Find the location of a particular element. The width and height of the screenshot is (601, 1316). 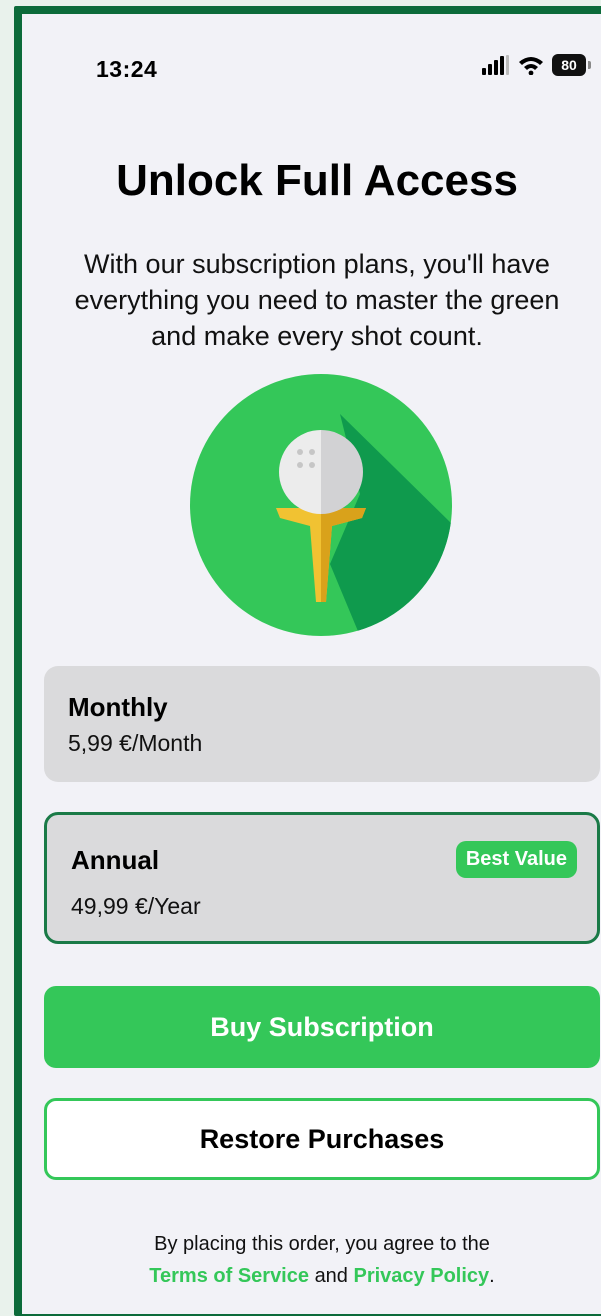

legal-and: and is located at coordinates (334, 1276).